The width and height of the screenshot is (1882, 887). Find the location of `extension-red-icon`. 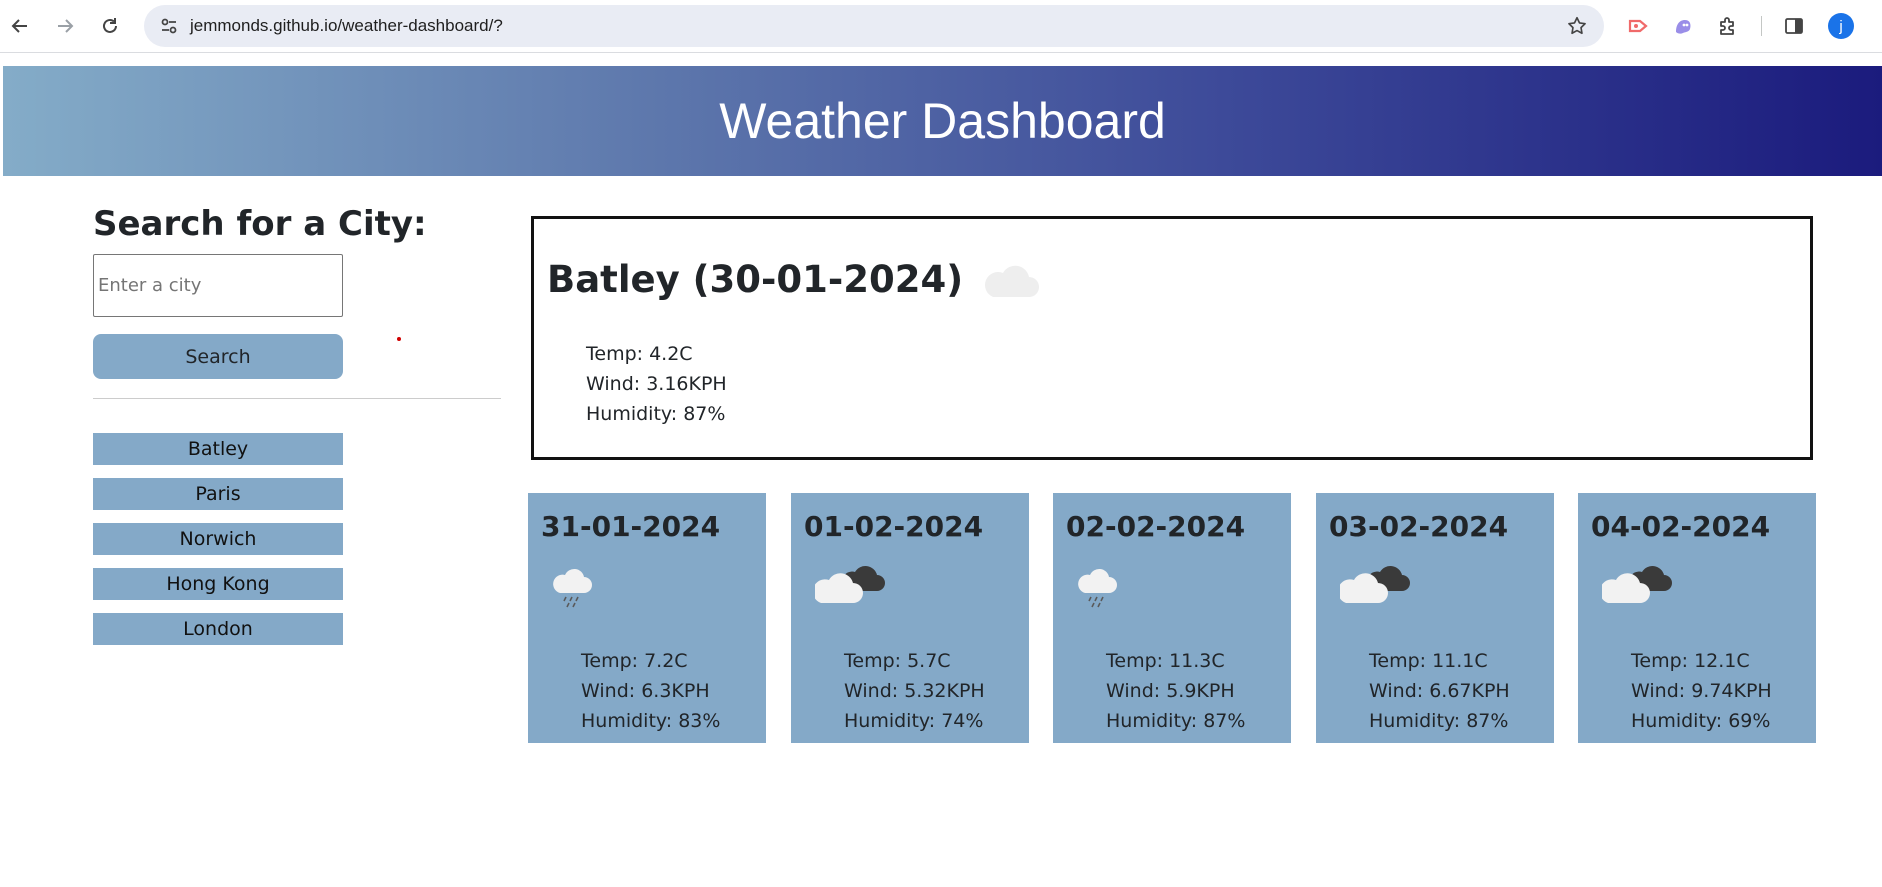

extension-red-icon is located at coordinates (1638, 26).